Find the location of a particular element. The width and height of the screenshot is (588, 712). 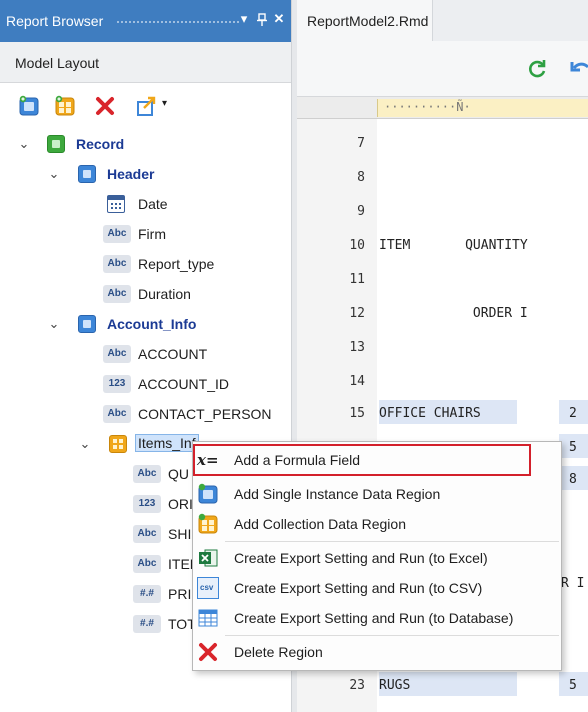

refresh-icon is located at coordinates (537, 69).